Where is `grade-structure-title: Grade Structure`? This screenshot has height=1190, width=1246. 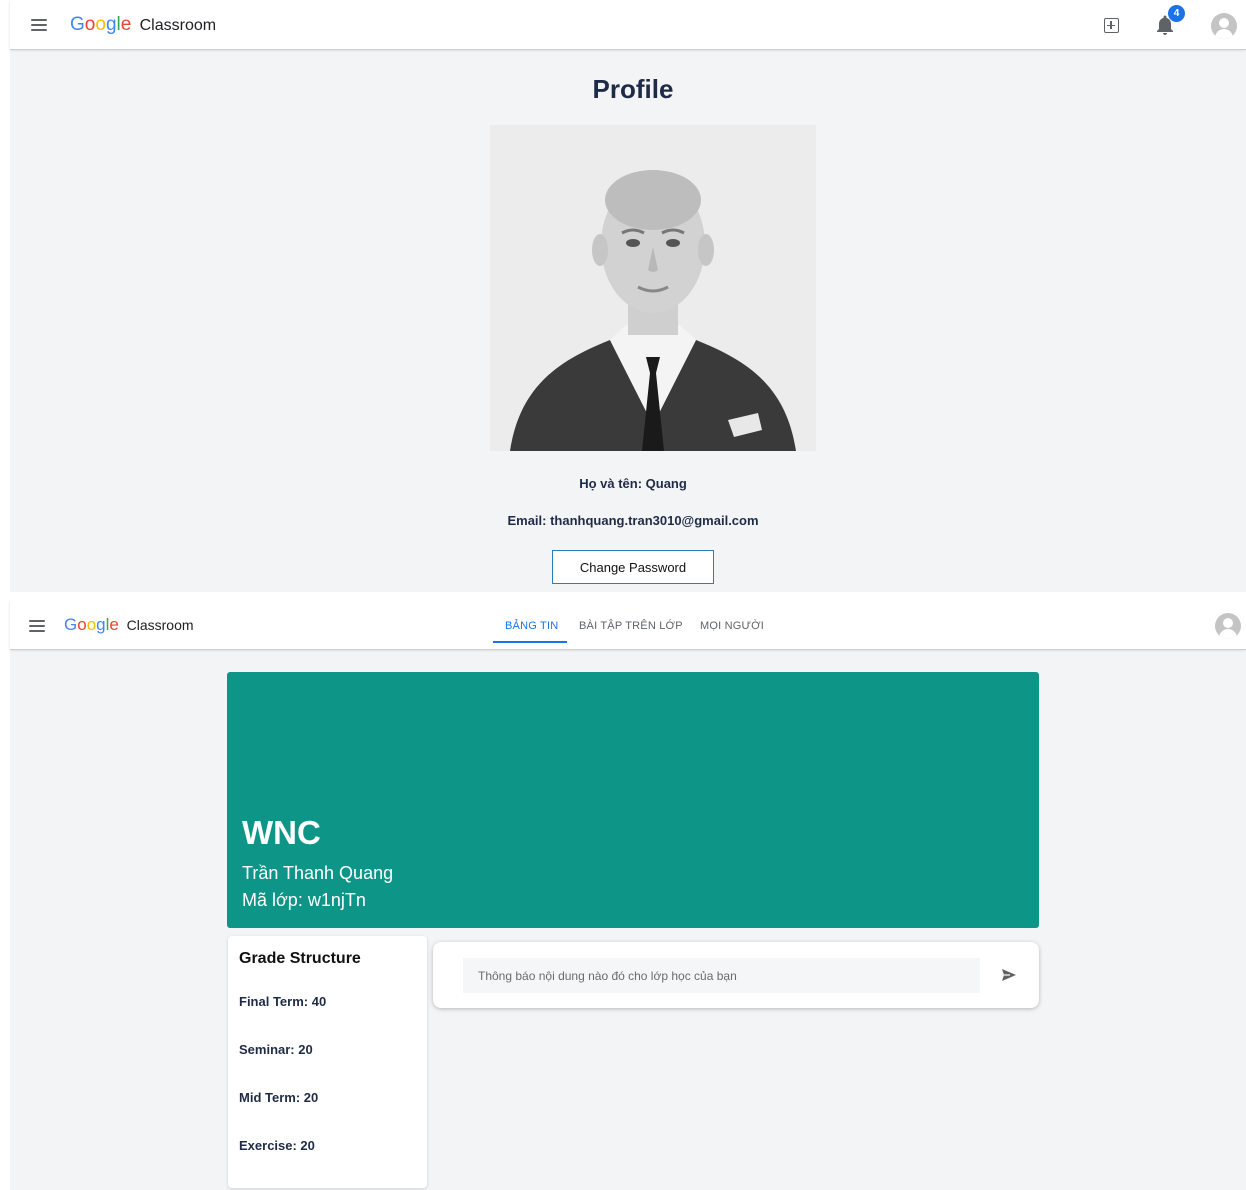
grade-structure-title: Grade Structure is located at coordinates (300, 958).